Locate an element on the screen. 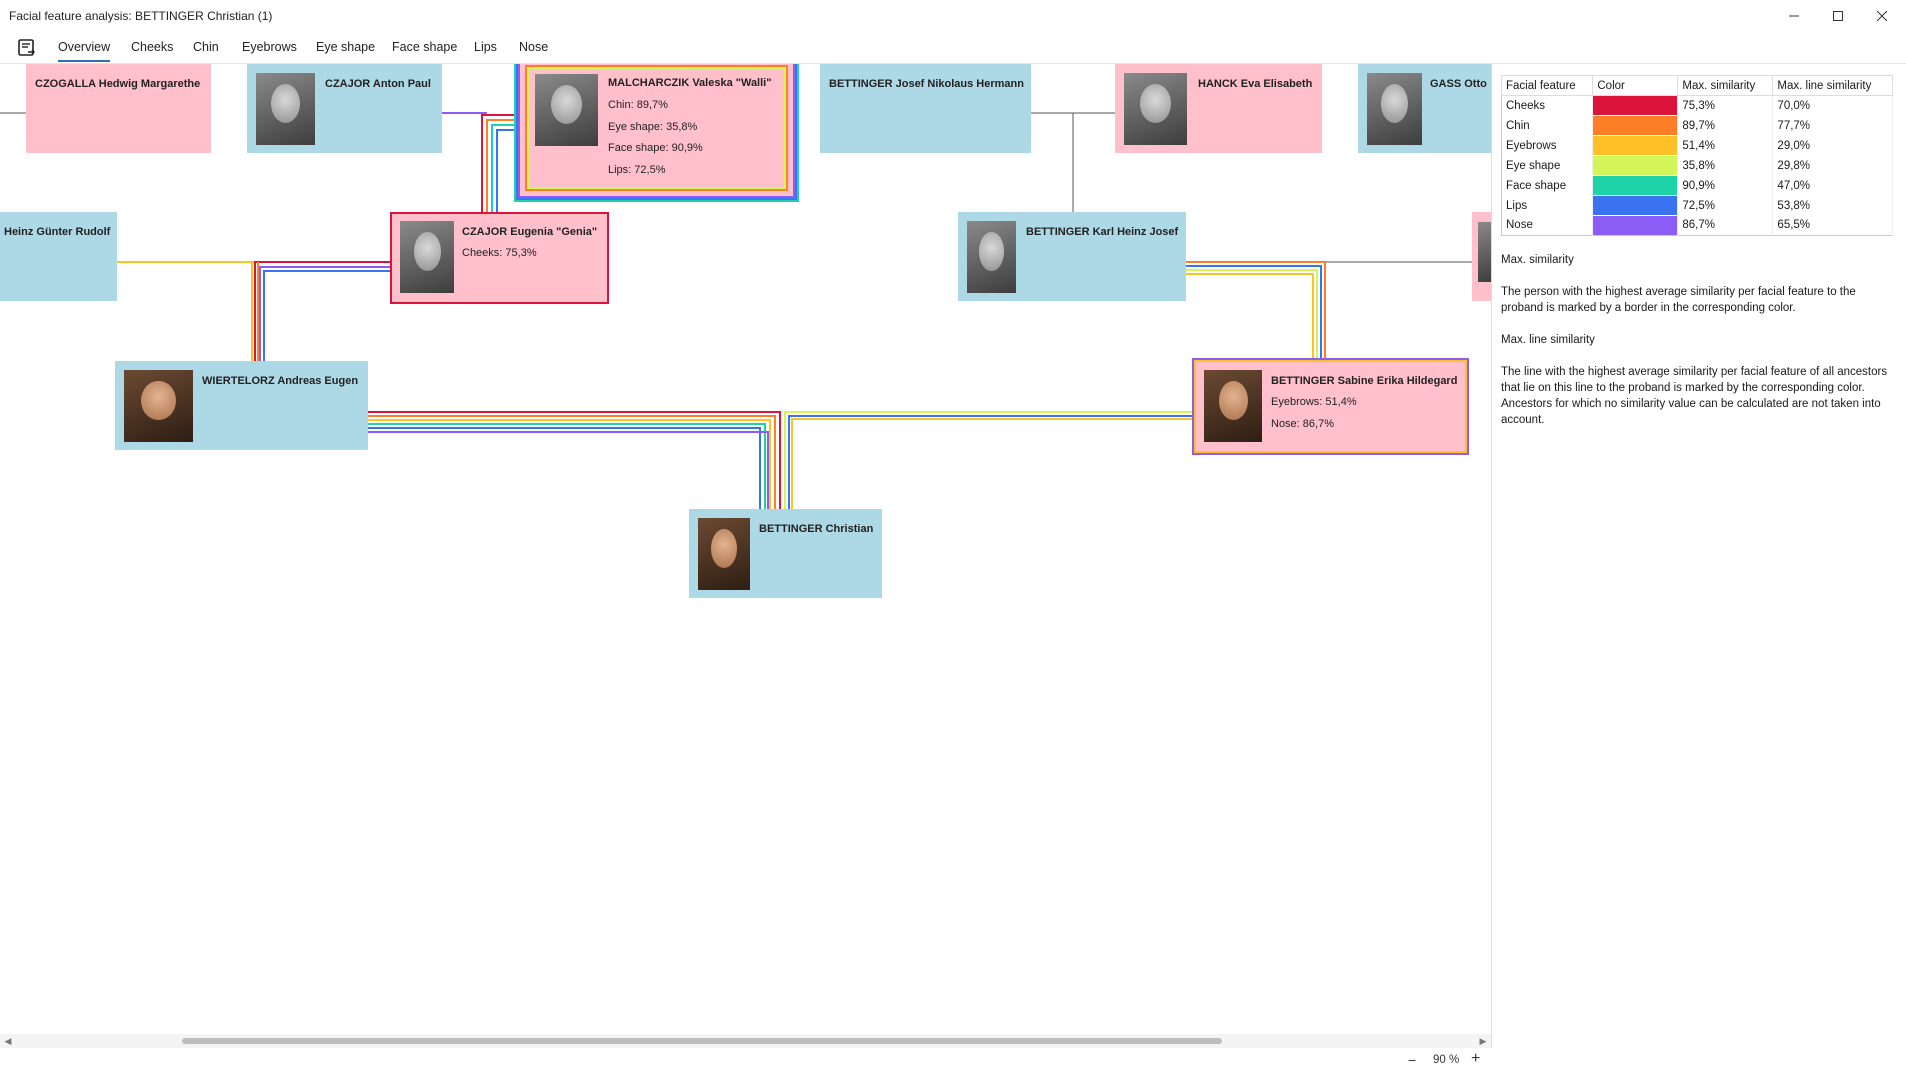 Image resolution: width=1906 pixels, height=1073 pixels. person-name: CZAJOR Anton Paul is located at coordinates (378, 84).